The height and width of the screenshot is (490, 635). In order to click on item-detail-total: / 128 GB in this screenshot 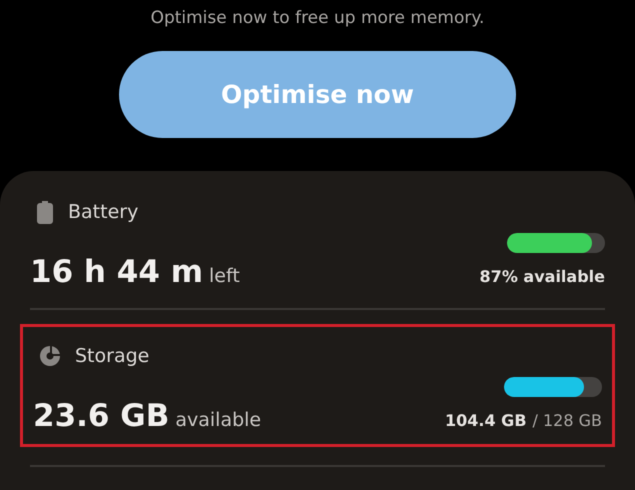, I will do `click(567, 420)`.